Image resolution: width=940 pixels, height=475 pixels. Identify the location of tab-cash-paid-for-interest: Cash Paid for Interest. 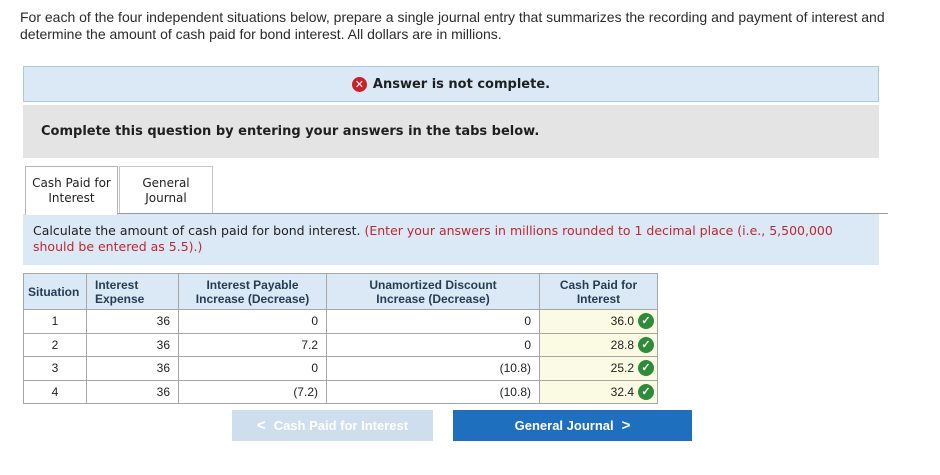
(71, 190).